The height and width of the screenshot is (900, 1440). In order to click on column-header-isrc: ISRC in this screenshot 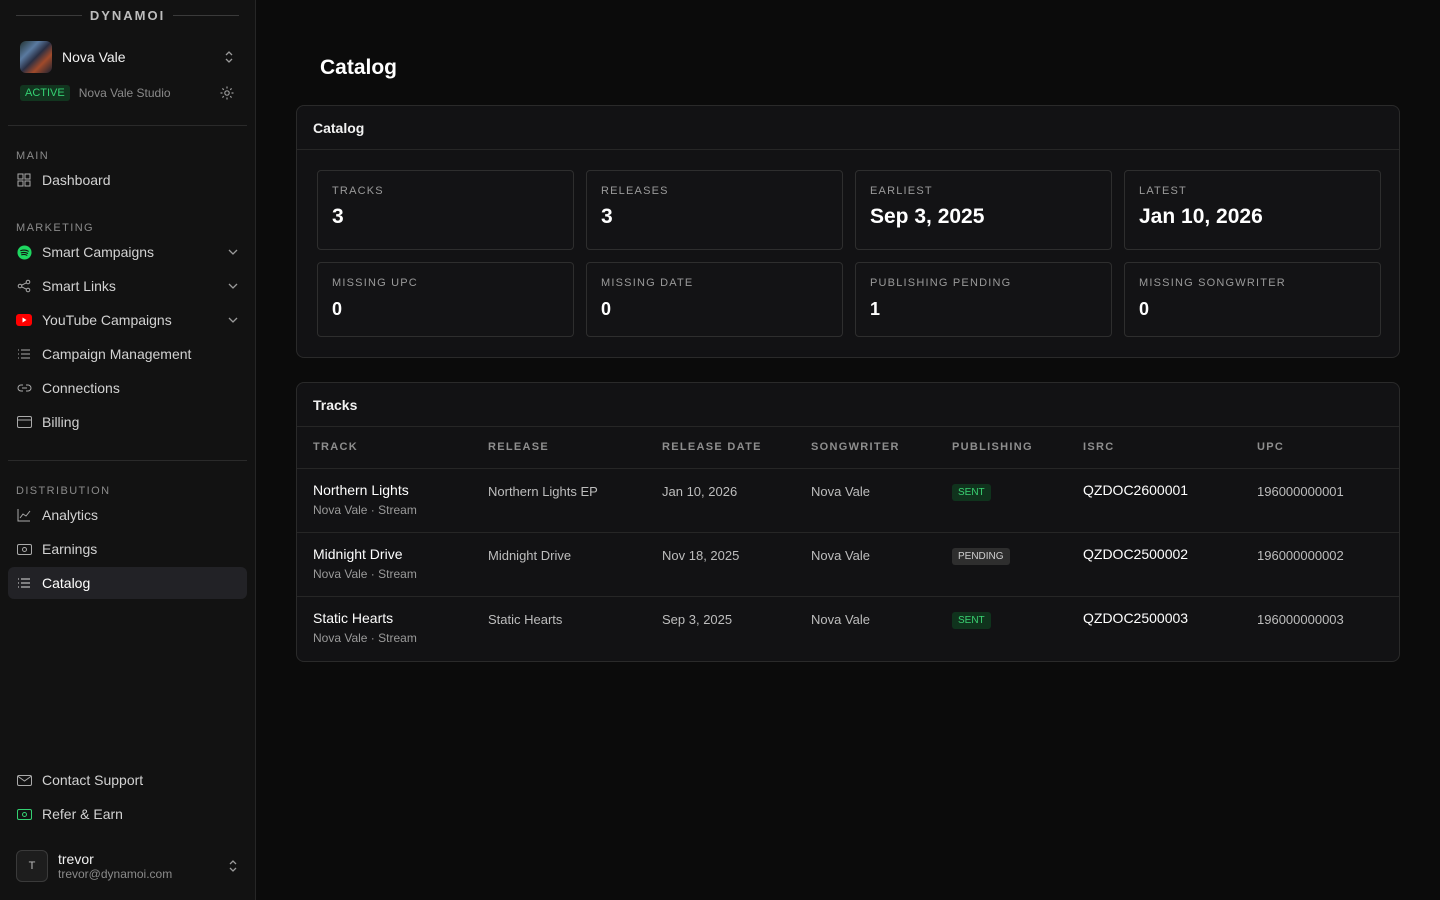, I will do `click(1154, 448)`.